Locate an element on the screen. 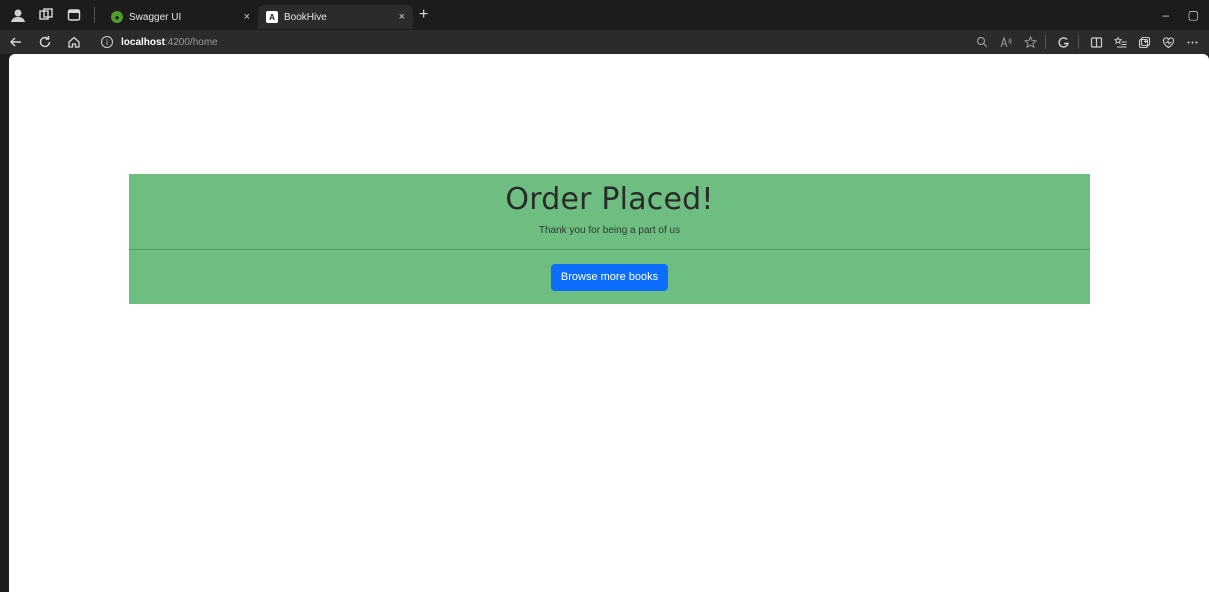  browse-more-books-button: Browse more books is located at coordinates (609, 277).